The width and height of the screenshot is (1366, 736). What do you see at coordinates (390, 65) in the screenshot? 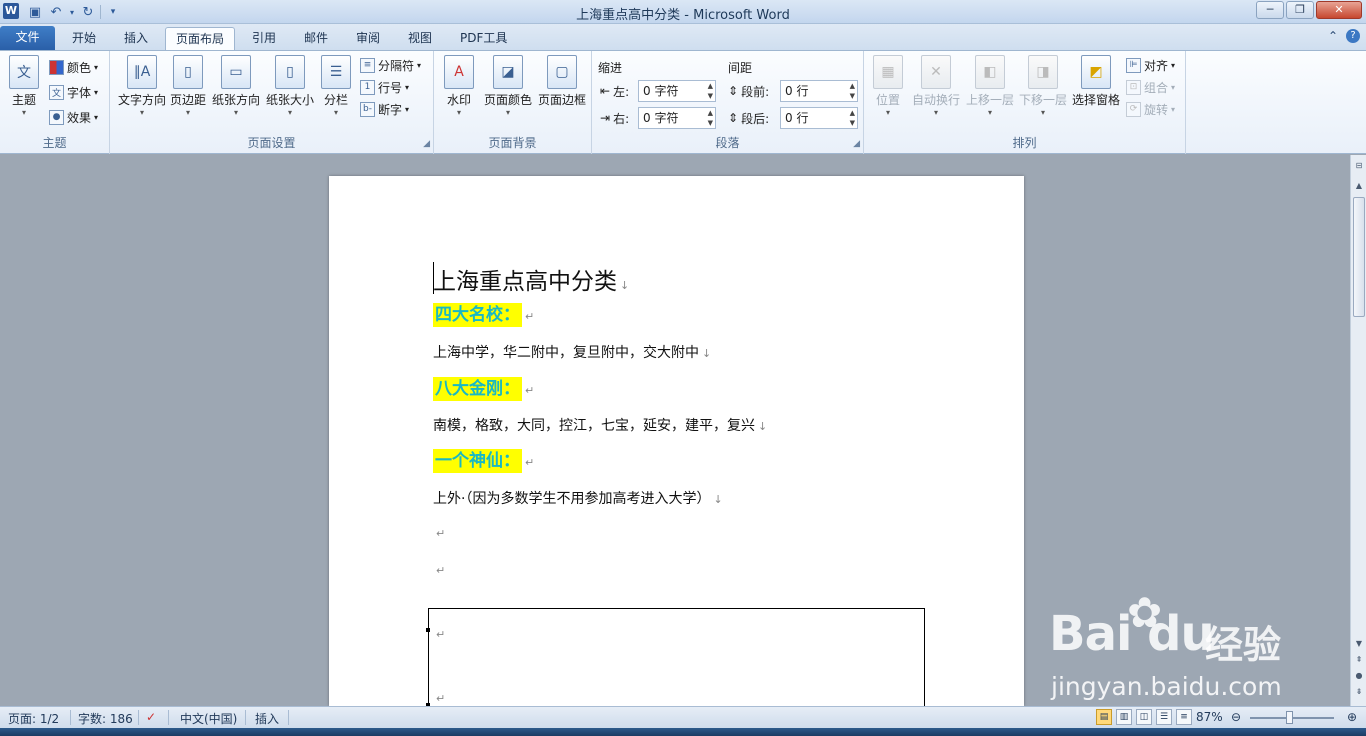
I see `breaks-button: ≡ 分隔符 ▾` at bounding box center [390, 65].